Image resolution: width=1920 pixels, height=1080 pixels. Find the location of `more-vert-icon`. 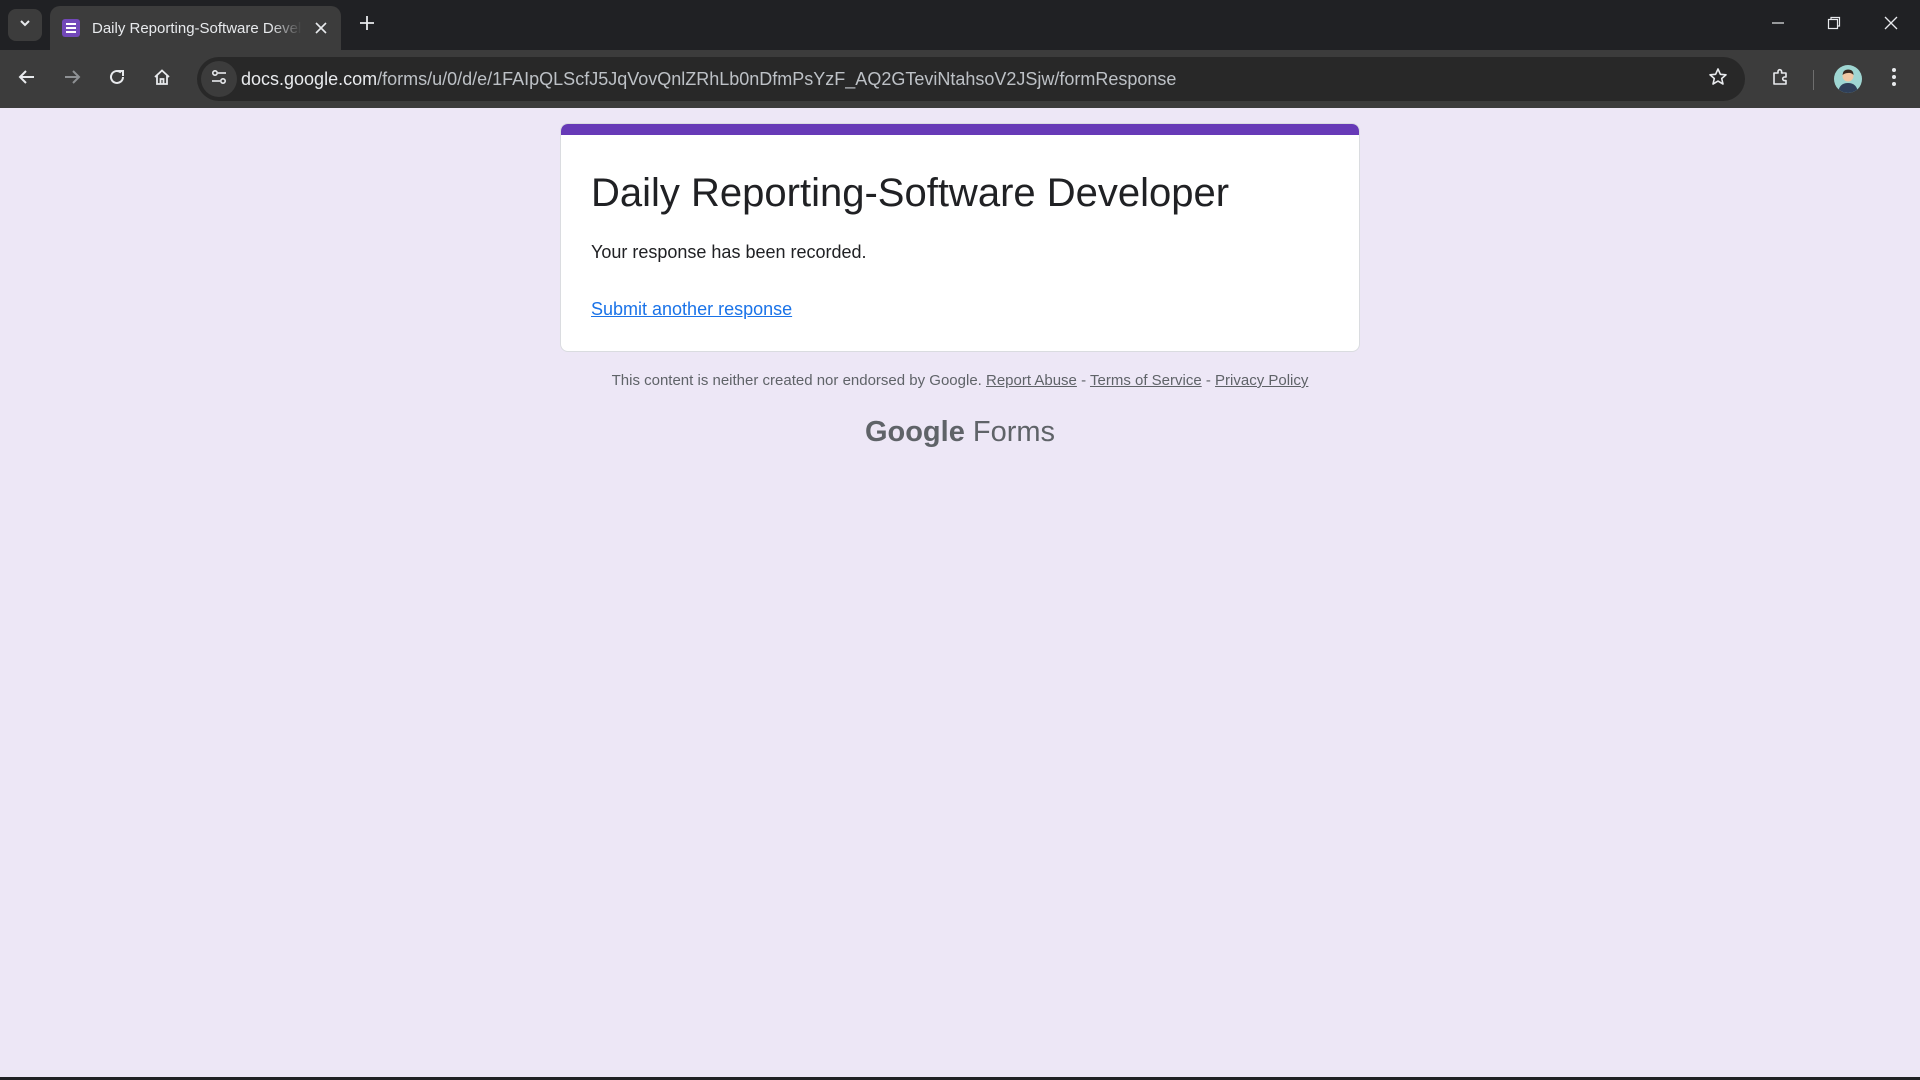

more-vert-icon is located at coordinates (1894, 79).